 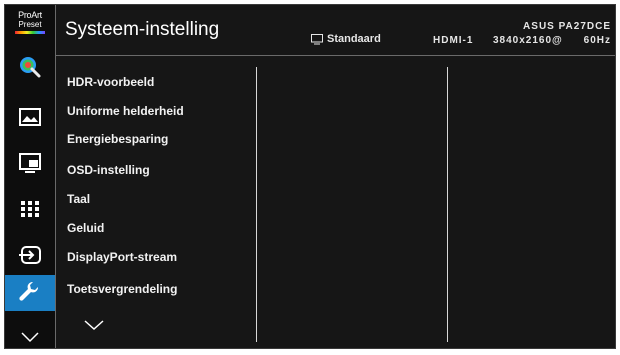 I want to click on menu-item-sound: Geluid, so click(x=85, y=228).